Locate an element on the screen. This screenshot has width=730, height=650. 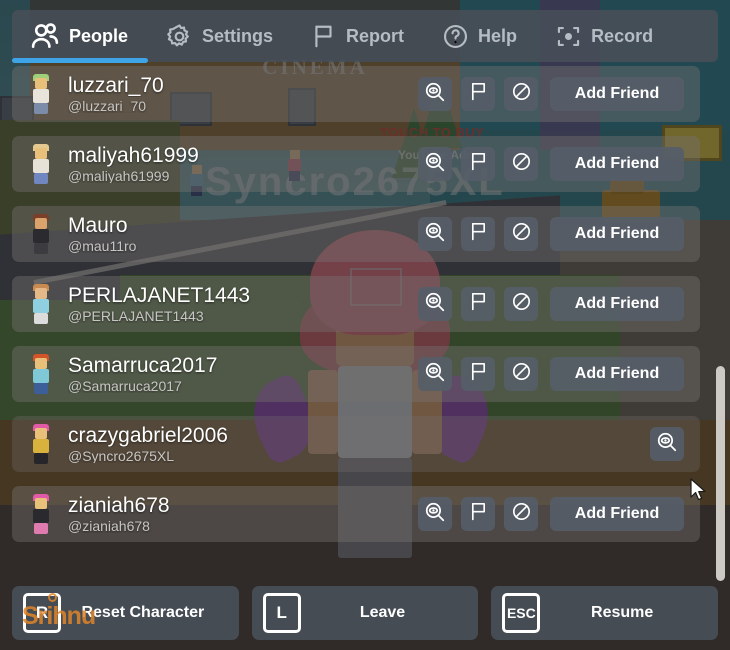
tab-label: Settings is located at coordinates (238, 35).